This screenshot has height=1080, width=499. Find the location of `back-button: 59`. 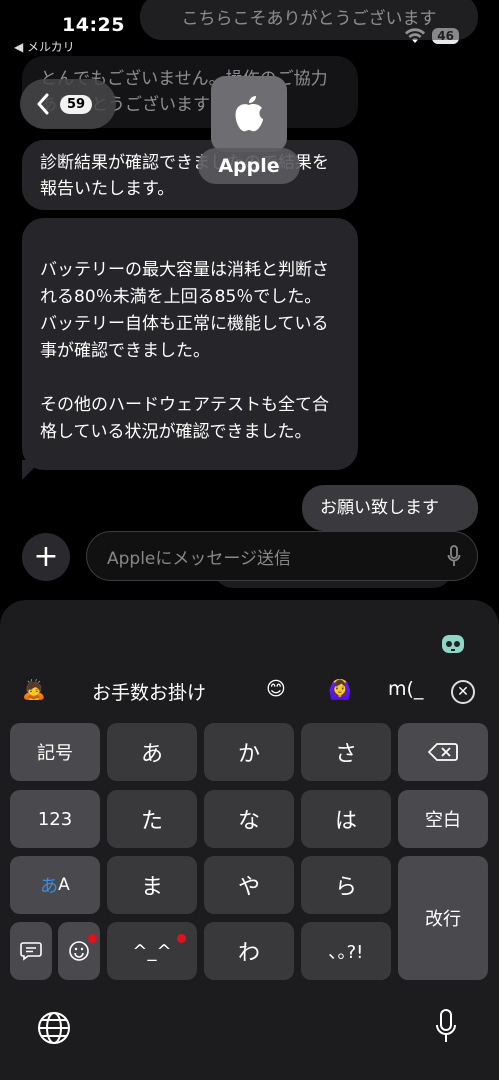

back-button: 59 is located at coordinates (68, 104).